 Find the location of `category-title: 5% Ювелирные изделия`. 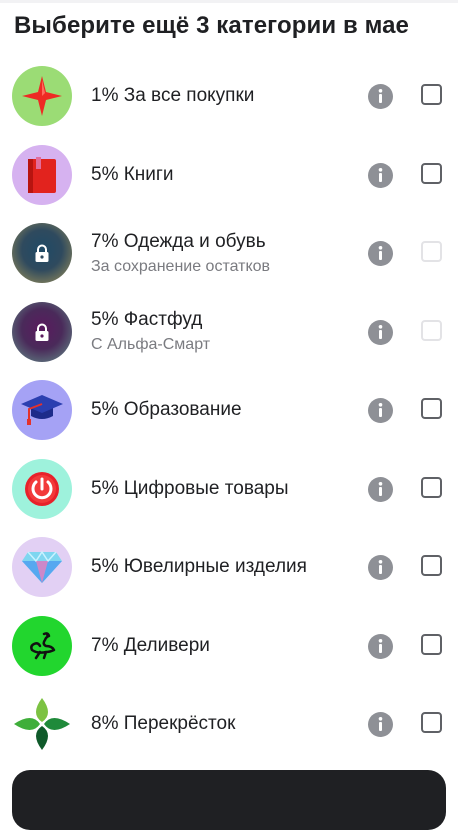

category-title: 5% Ювелирные изделия is located at coordinates (199, 566).